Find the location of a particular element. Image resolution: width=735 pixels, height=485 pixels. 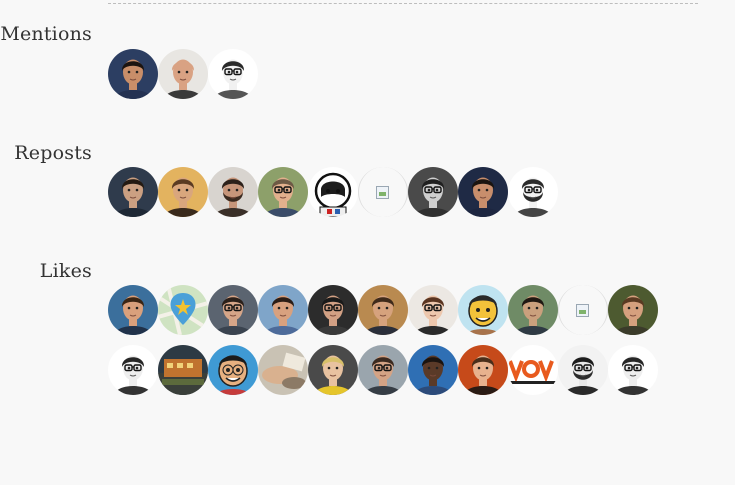

conference-logo-icon is located at coordinates (533, 370).